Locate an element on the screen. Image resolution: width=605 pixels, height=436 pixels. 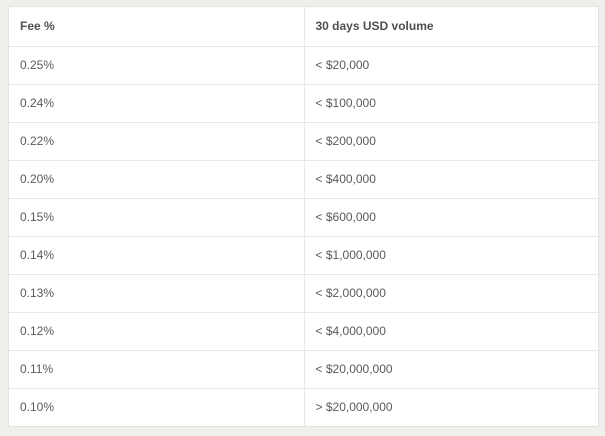
table-row: 0.12% < $4,000,000 is located at coordinates (303, 331).